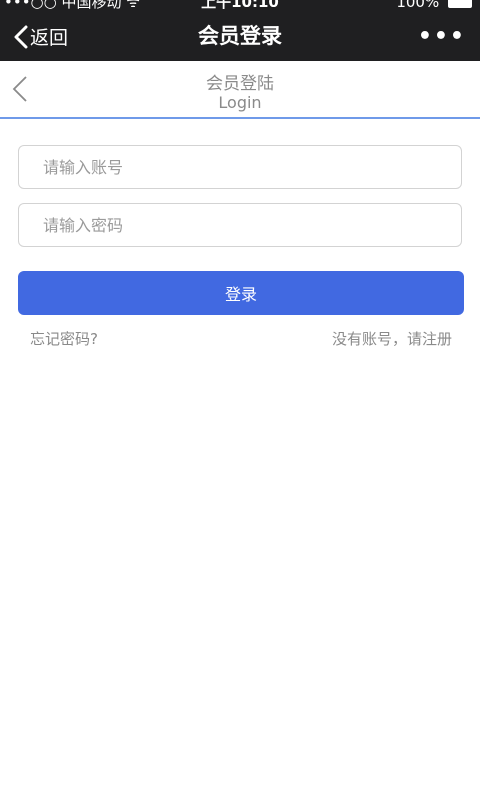 Image resolution: width=480 pixels, height=800 pixels. Describe the element at coordinates (64, 338) in the screenshot. I see `forgot-password-link: 忘记密码?` at that location.